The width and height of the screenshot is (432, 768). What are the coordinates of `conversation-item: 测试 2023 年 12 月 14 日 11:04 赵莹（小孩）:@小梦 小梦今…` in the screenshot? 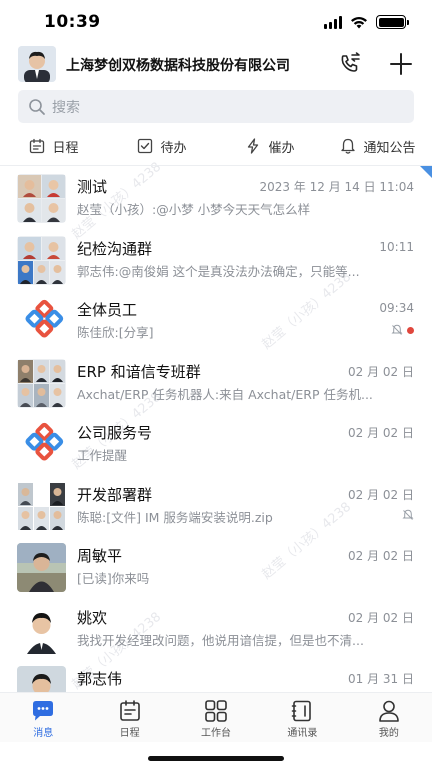 It's located at (216, 197).